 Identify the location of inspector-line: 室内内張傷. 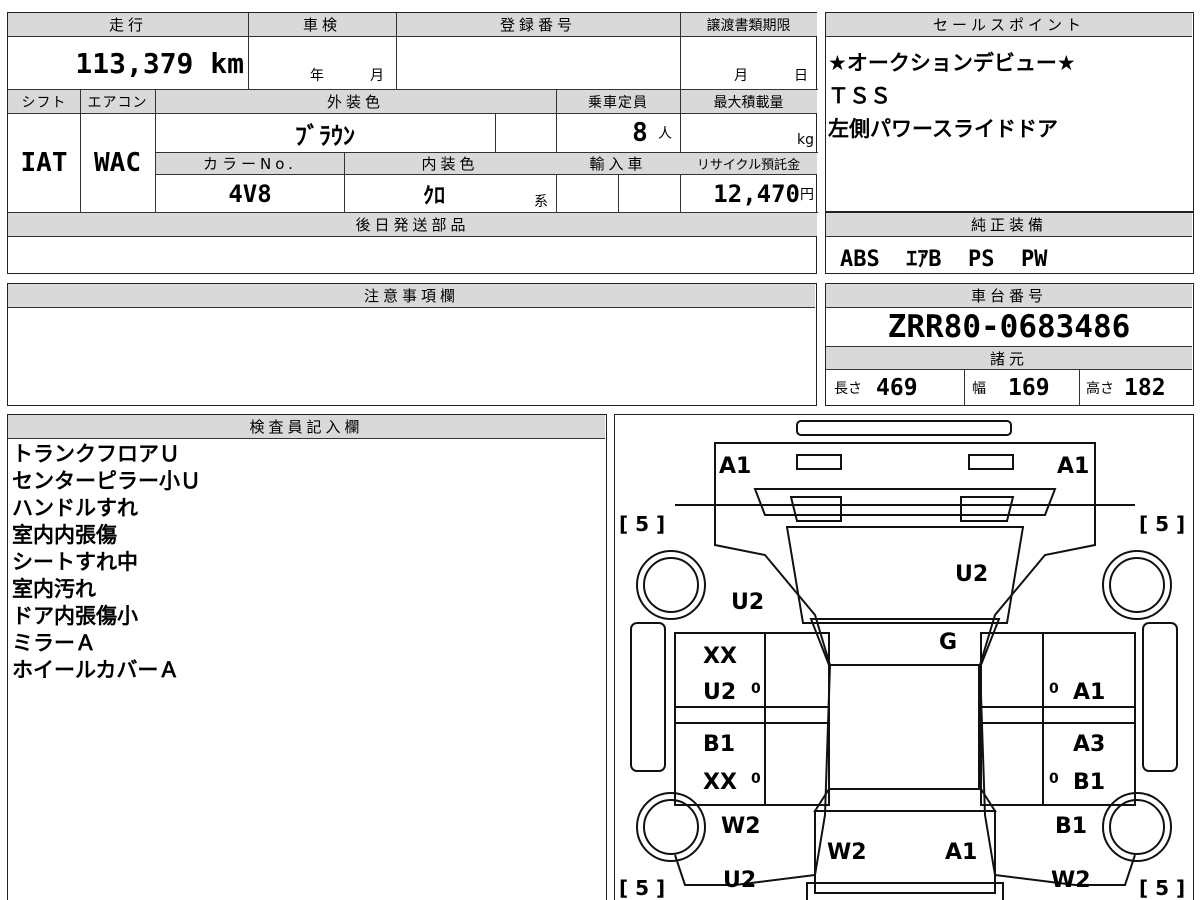
(64, 535).